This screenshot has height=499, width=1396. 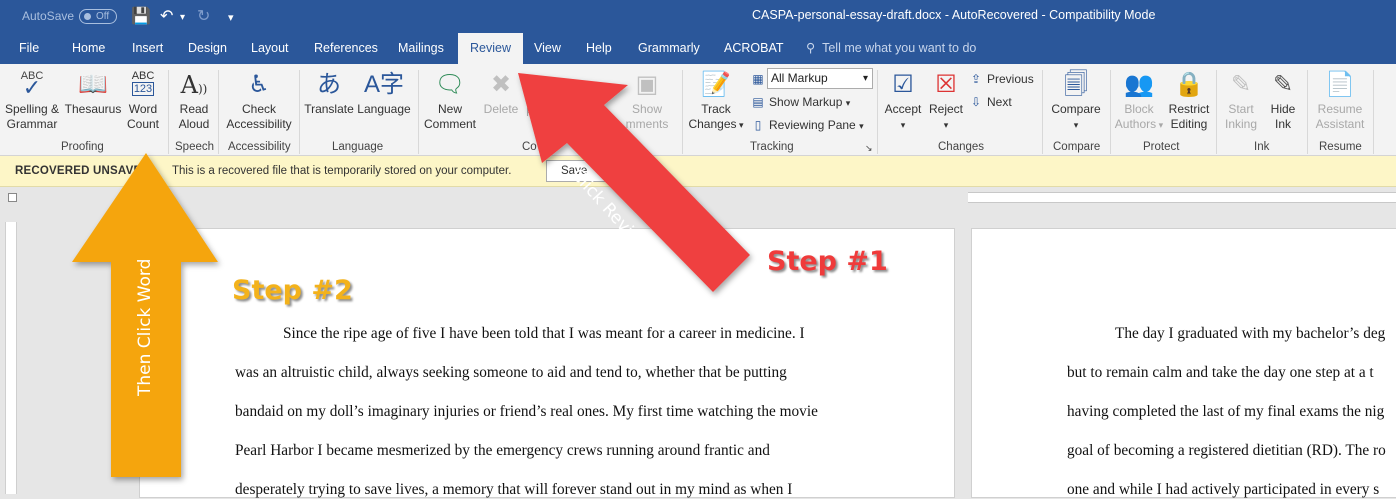 I want to click on red-arrow-shape, so click(x=634, y=182).